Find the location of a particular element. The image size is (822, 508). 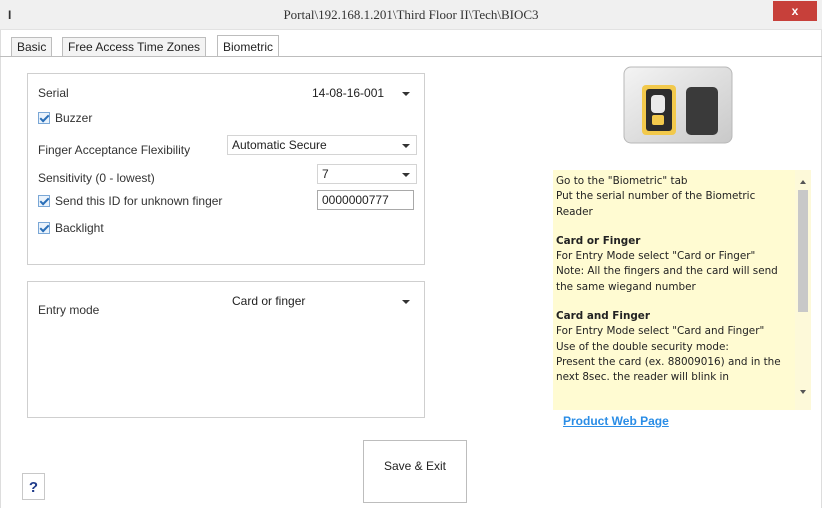

scroll-up-icon is located at coordinates (803, 182).